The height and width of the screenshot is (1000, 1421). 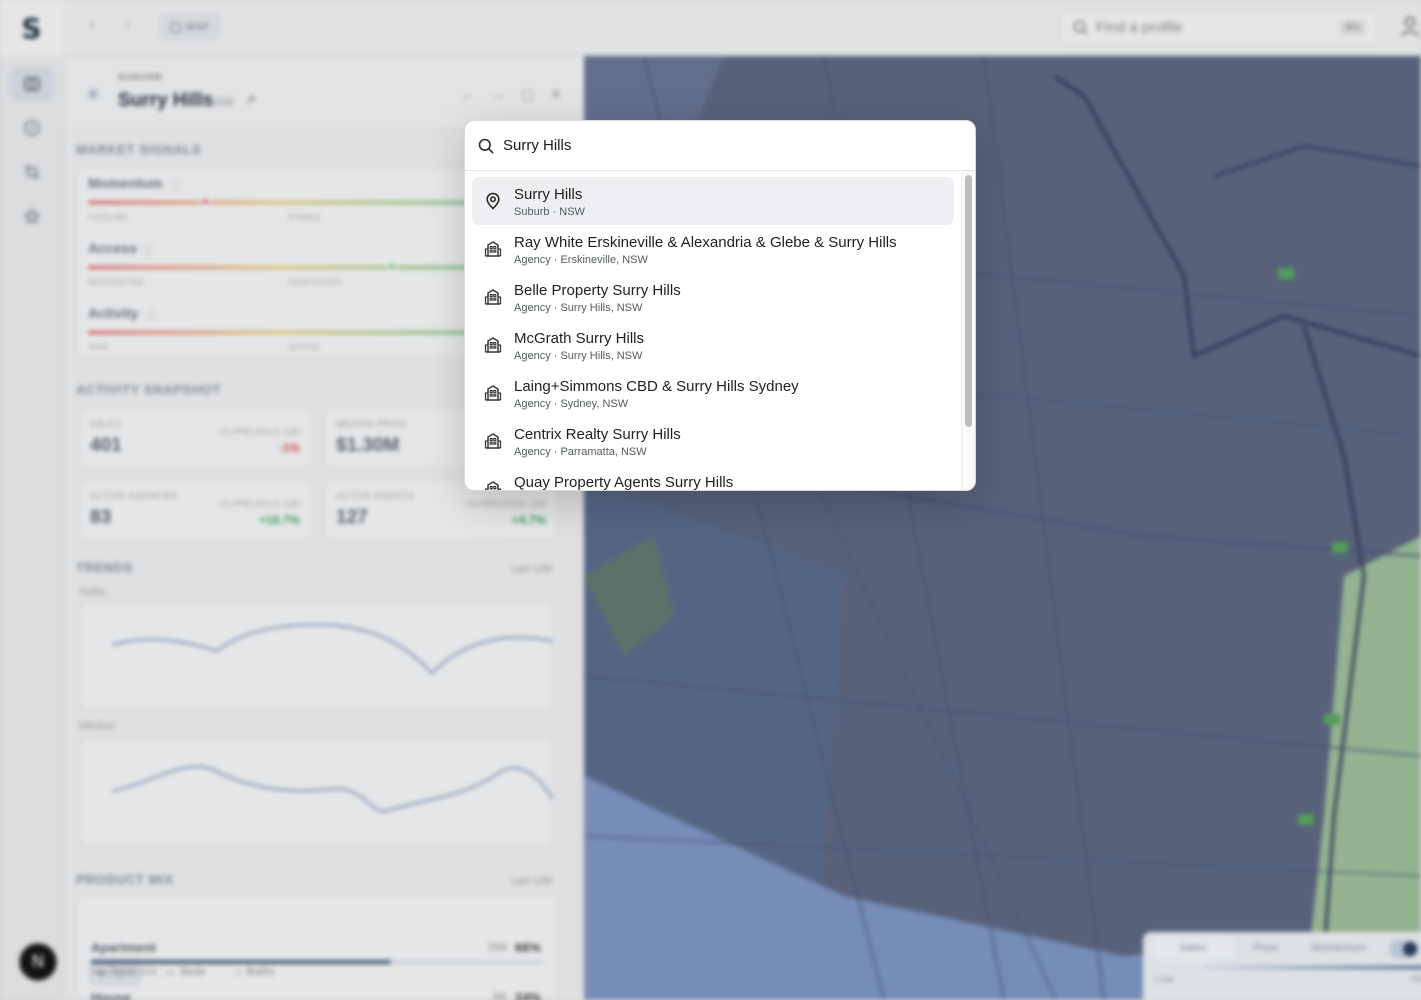 What do you see at coordinates (656, 386) in the screenshot?
I see `result-title: Laing+Simmons CBD & Surry Hills Sydney` at bounding box center [656, 386].